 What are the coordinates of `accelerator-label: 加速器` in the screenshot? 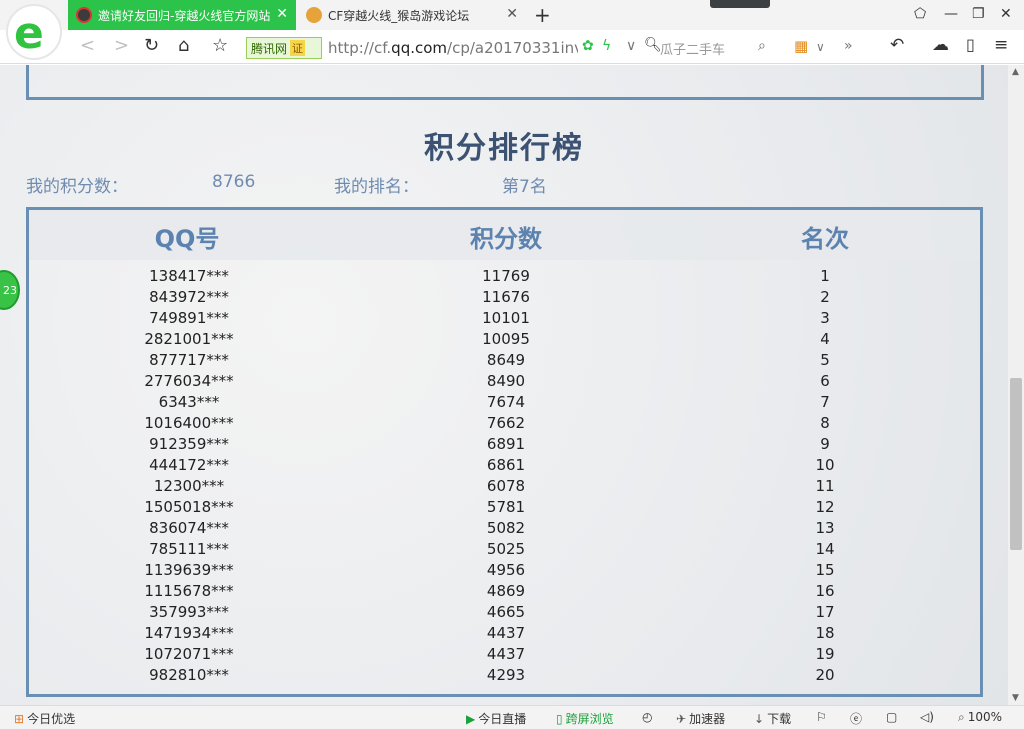 It's located at (707, 719).